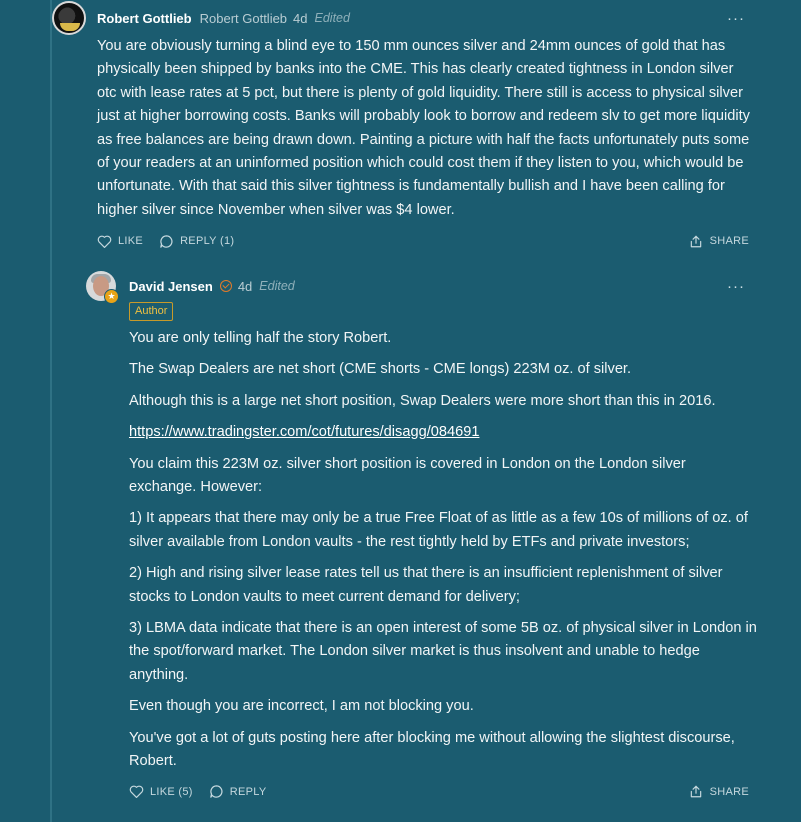 The height and width of the screenshot is (822, 801). I want to click on reply-button: REPLY, so click(238, 791).